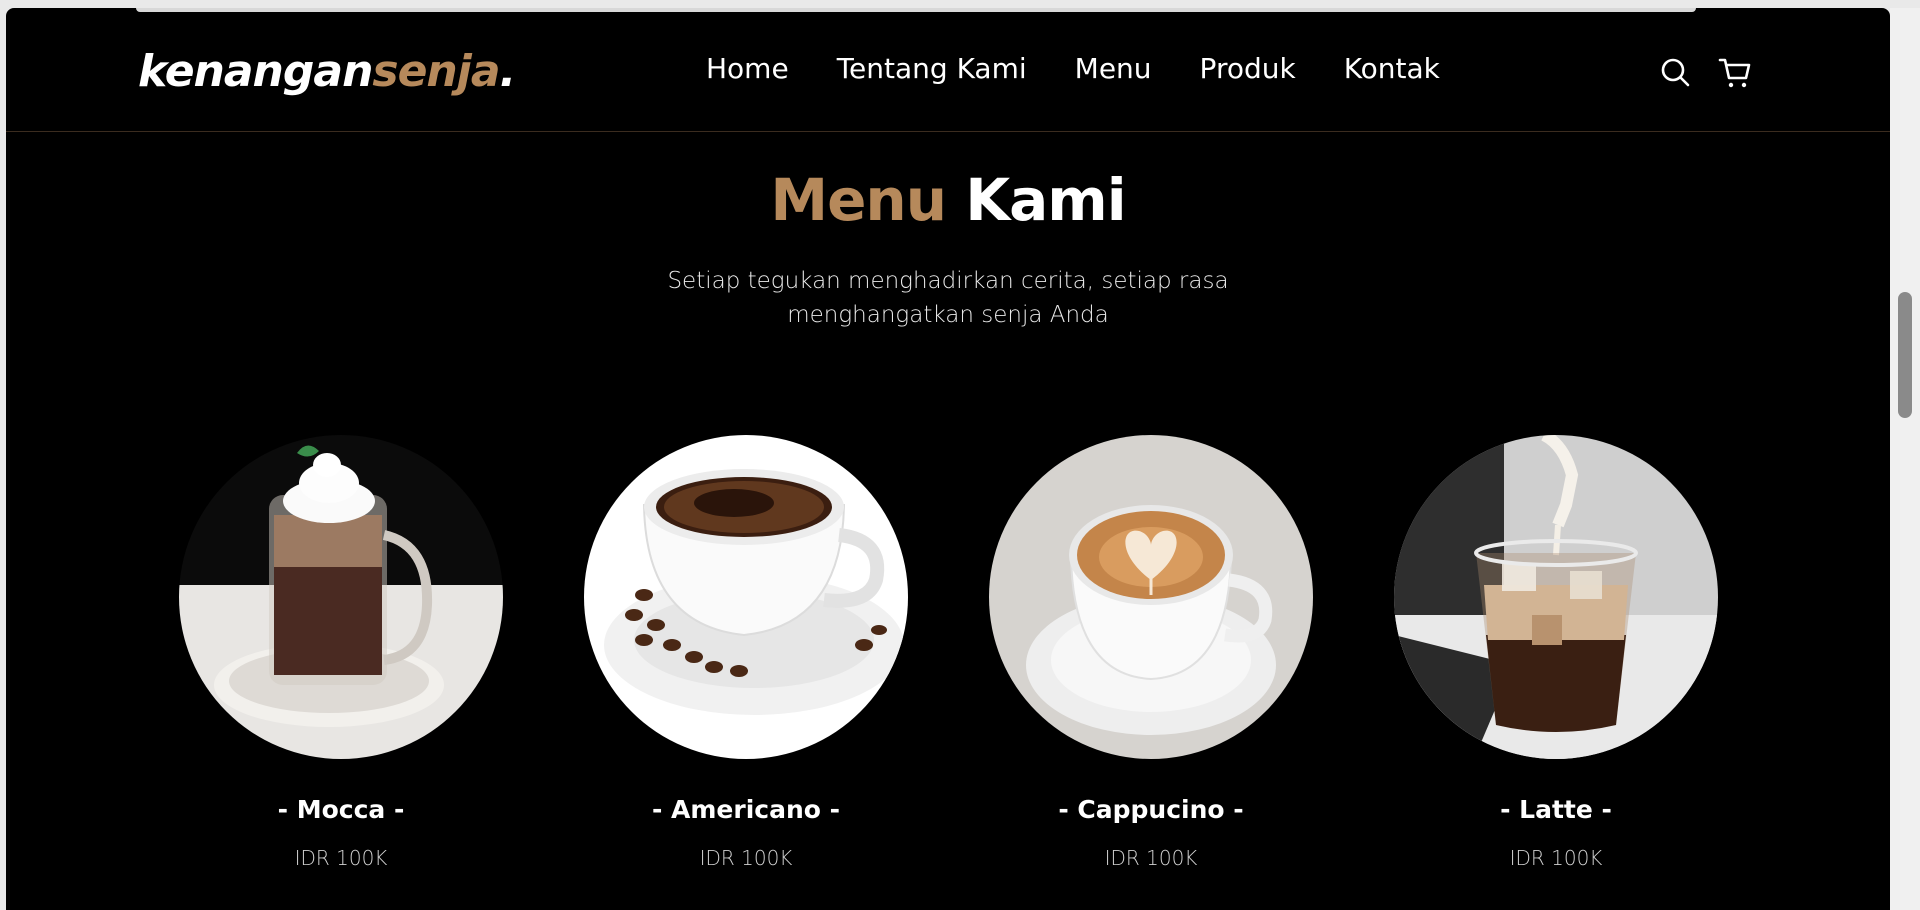 This screenshot has width=1920, height=910. What do you see at coordinates (1905, 459) in the screenshot?
I see `page-scrollbar` at bounding box center [1905, 459].